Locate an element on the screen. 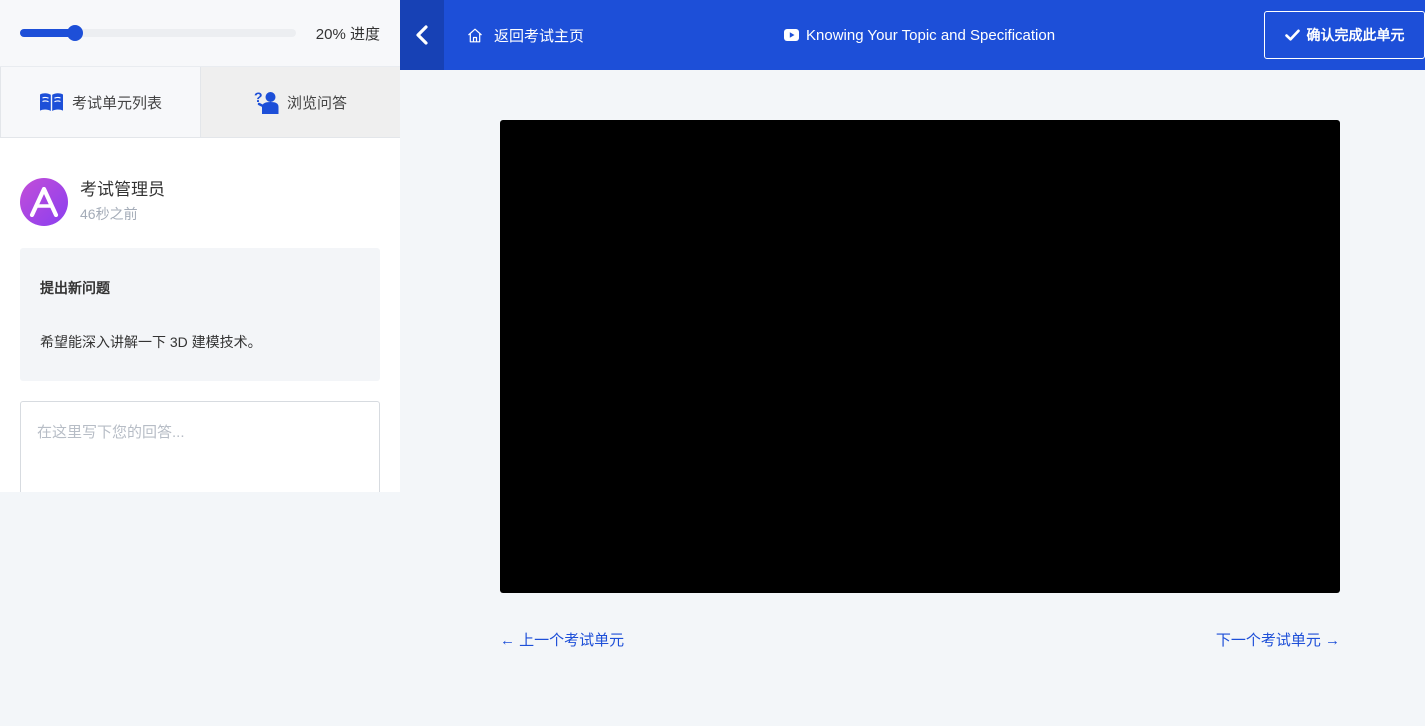 This screenshot has width=1425, height=726. question-card: 提出新问题 希望能深入讲解一下 3D 建模技术。 is located at coordinates (200, 314).